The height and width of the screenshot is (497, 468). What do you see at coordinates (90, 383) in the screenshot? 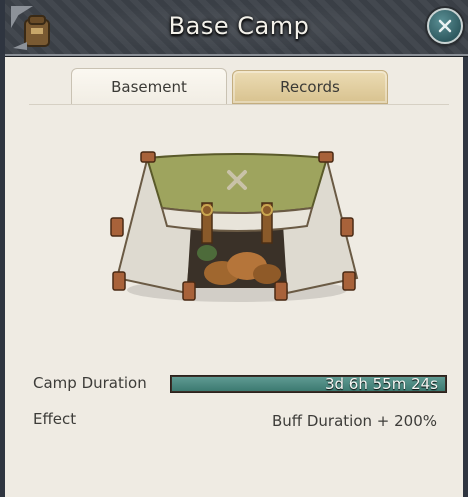
I see `camp-duration-label: Camp Duration` at bounding box center [90, 383].